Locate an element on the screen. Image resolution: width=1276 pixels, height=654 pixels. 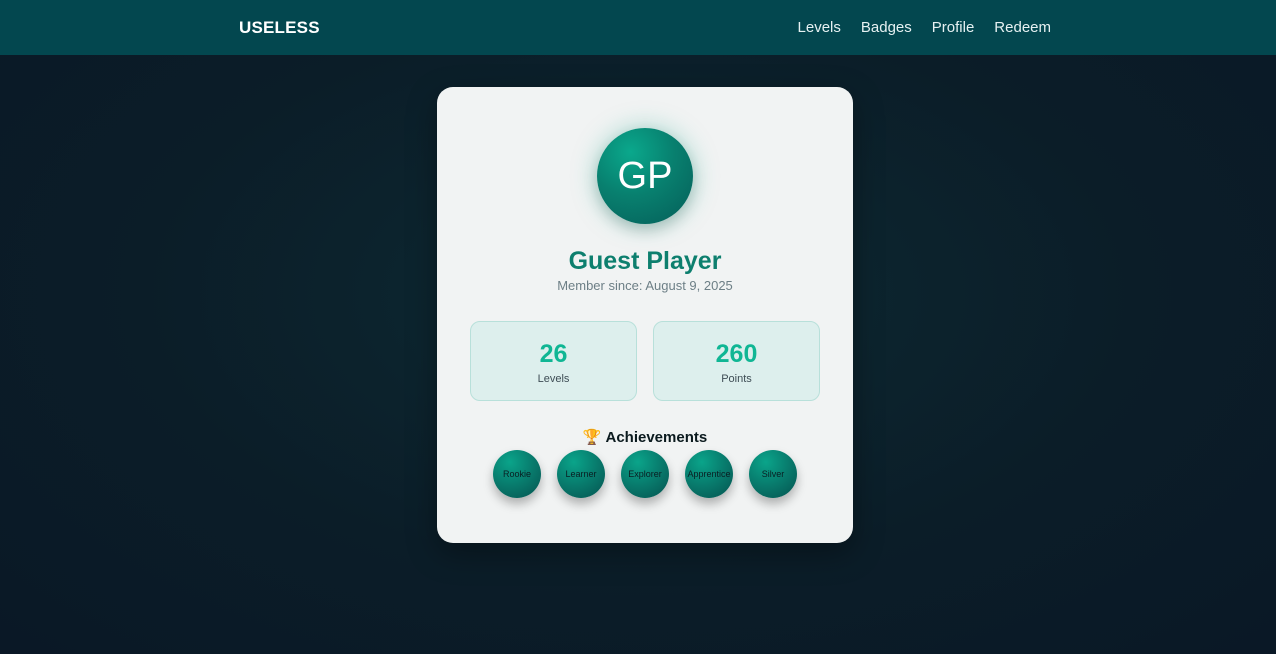
stat-points: 260 Points is located at coordinates (736, 361).